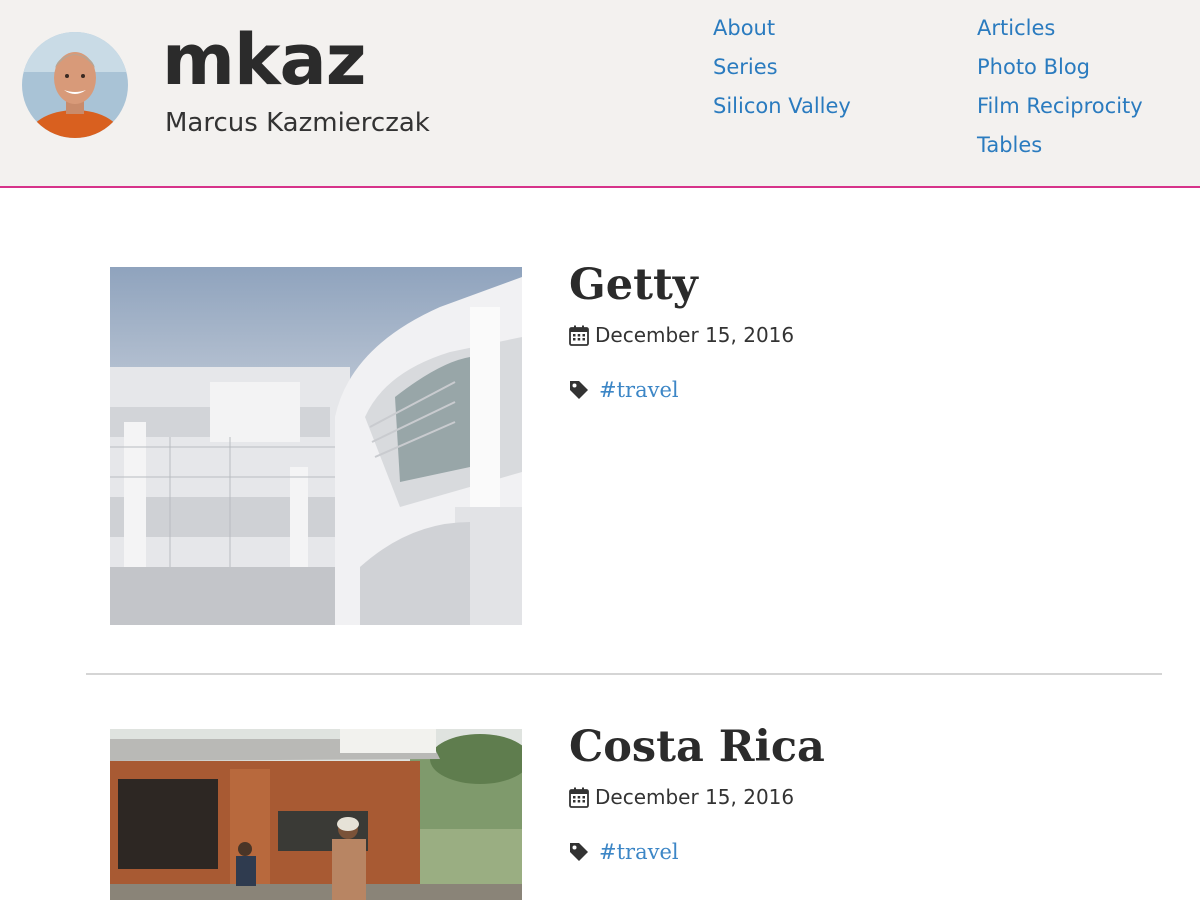 The width and height of the screenshot is (1200, 900). Describe the element at coordinates (745, 67) in the screenshot. I see `nav-link-series: Series` at that location.